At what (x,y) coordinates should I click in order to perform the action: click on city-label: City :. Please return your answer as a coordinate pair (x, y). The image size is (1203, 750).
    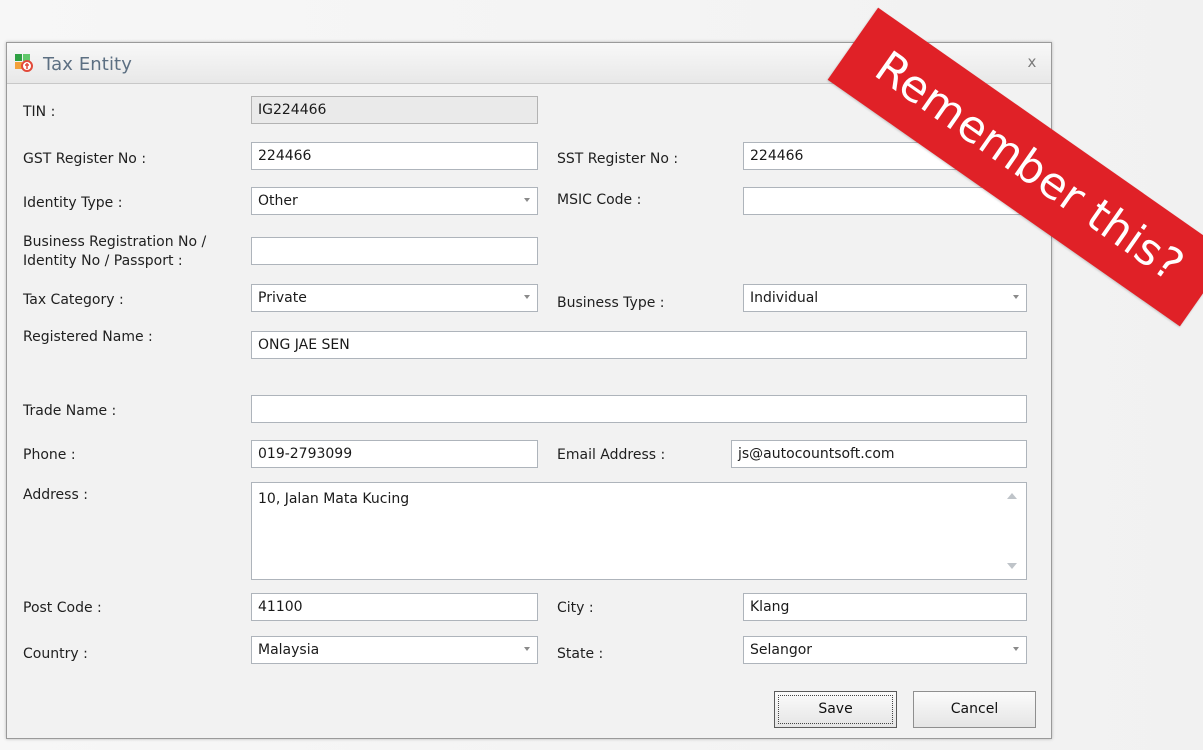
    Looking at the image, I should click on (575, 608).